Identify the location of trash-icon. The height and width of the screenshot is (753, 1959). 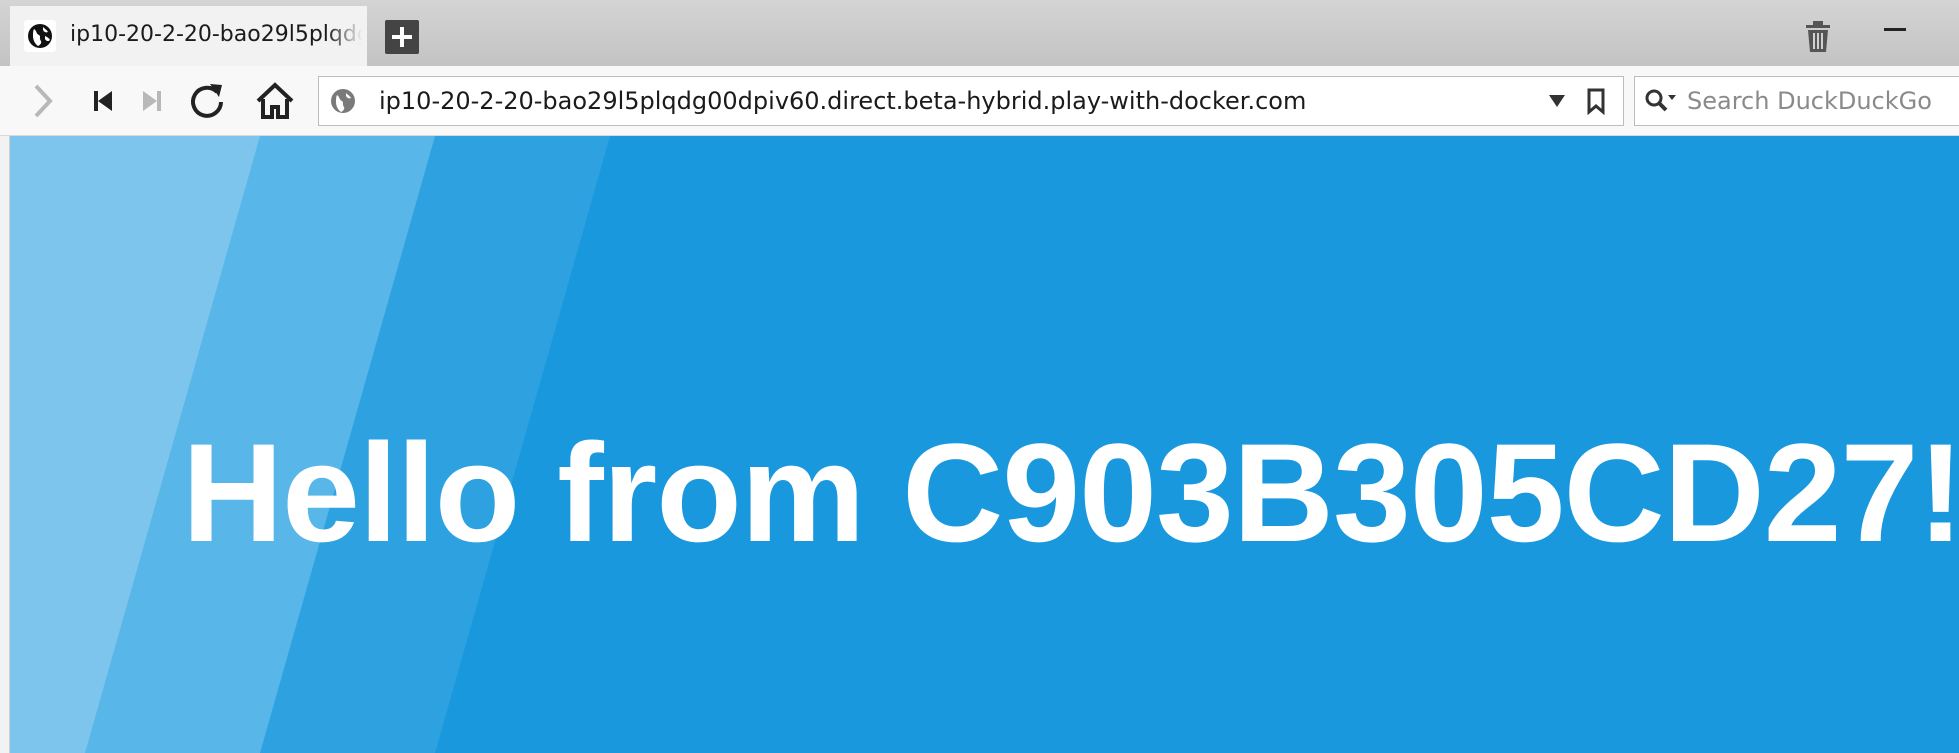
(1818, 36).